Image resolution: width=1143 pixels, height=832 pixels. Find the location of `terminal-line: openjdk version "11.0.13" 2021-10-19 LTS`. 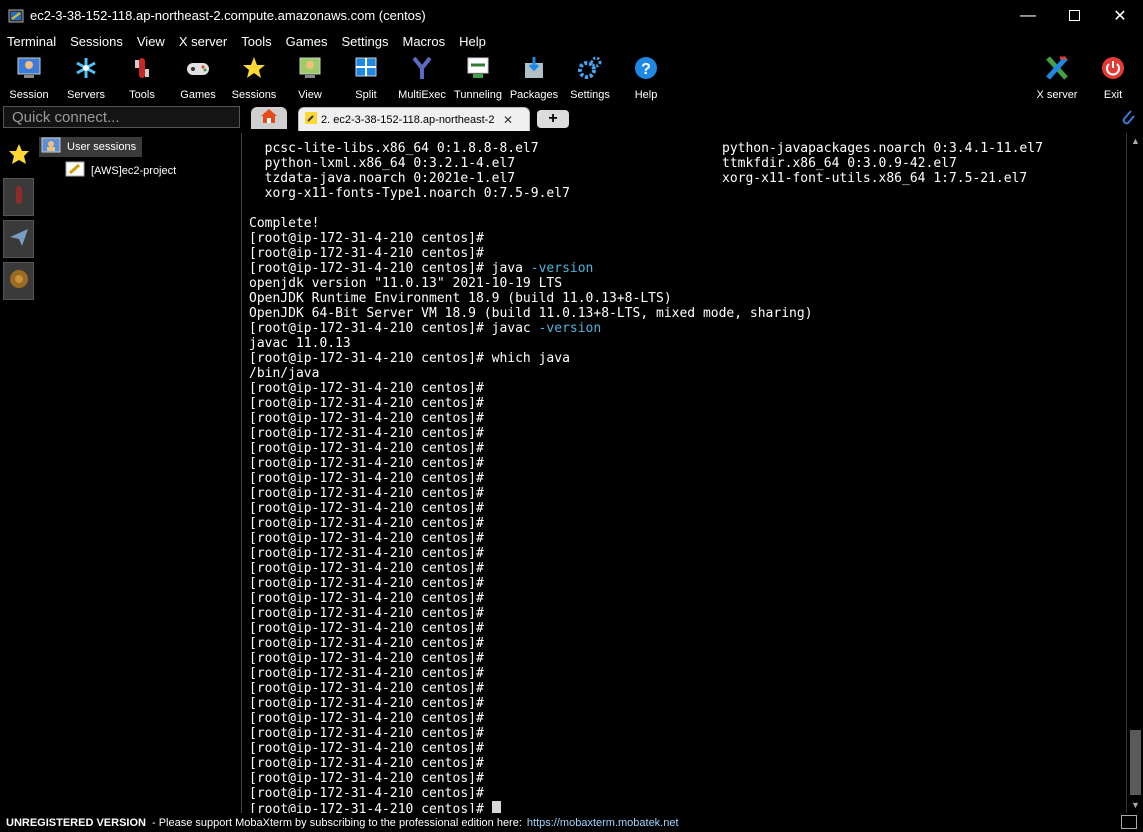

terminal-line: openjdk version "11.0.13" 2021-10-19 LTS is located at coordinates (406, 283).